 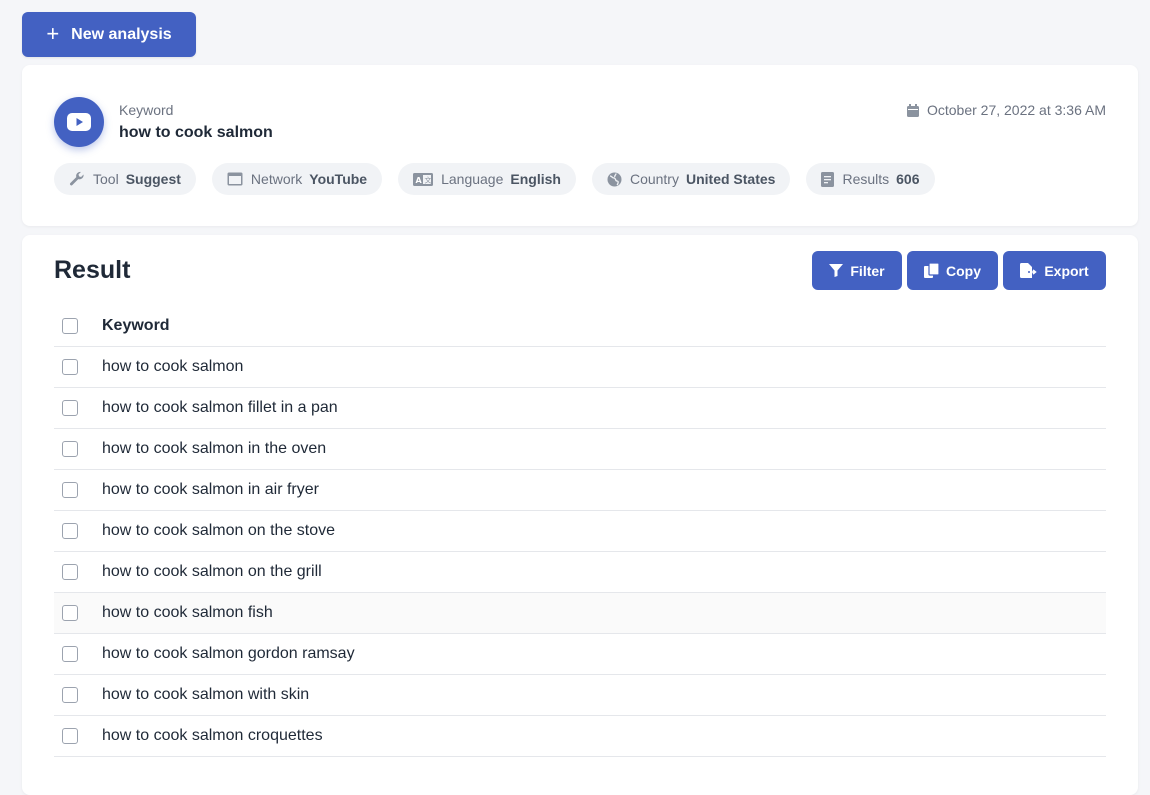 I want to click on chip-country-label: Country, so click(x=654, y=179).